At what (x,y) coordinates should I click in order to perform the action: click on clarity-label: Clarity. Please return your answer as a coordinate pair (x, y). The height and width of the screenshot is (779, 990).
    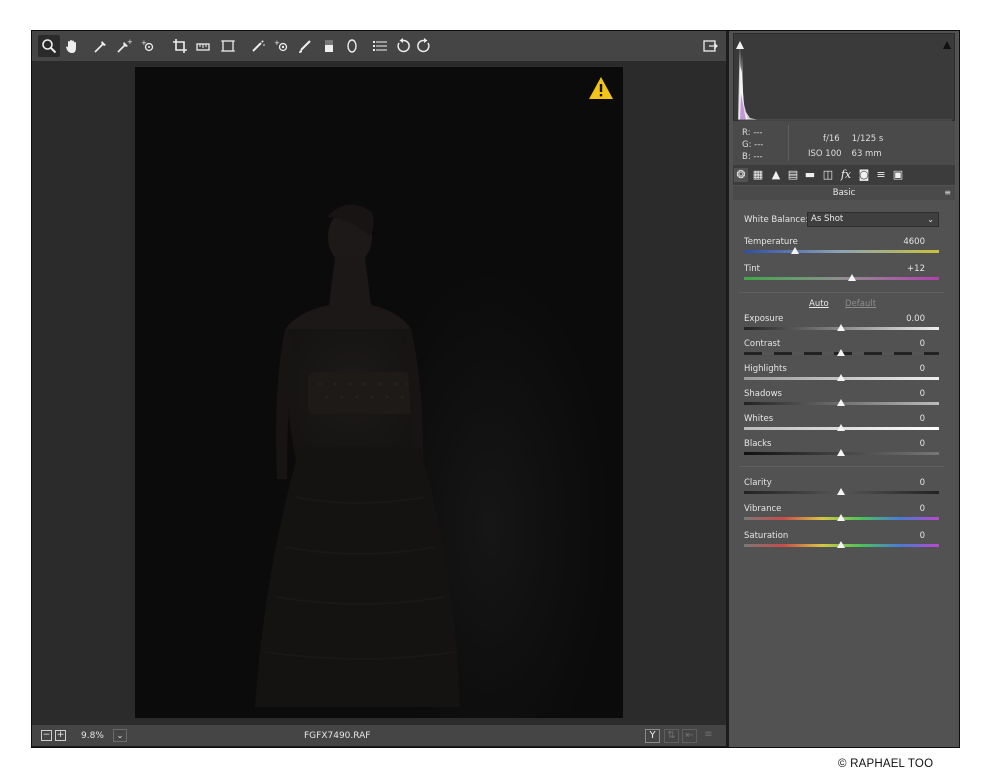
    Looking at the image, I should click on (758, 483).